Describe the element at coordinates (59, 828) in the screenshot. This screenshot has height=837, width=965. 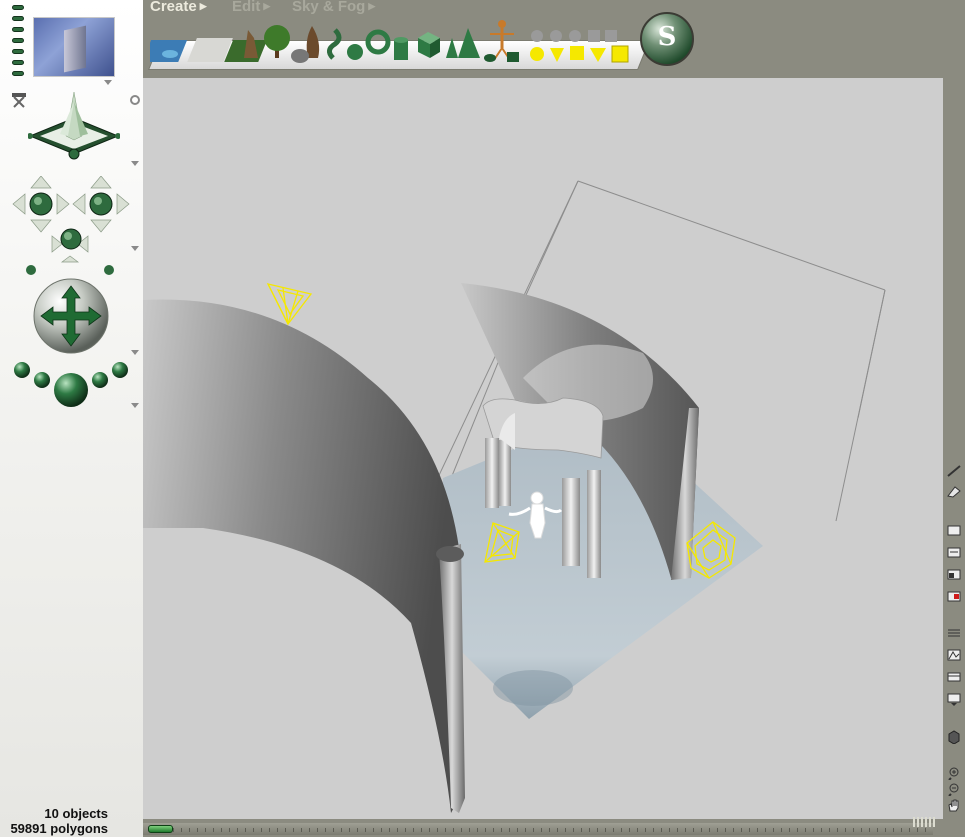
I see `polygon-count-status: 59891 polygons` at that location.